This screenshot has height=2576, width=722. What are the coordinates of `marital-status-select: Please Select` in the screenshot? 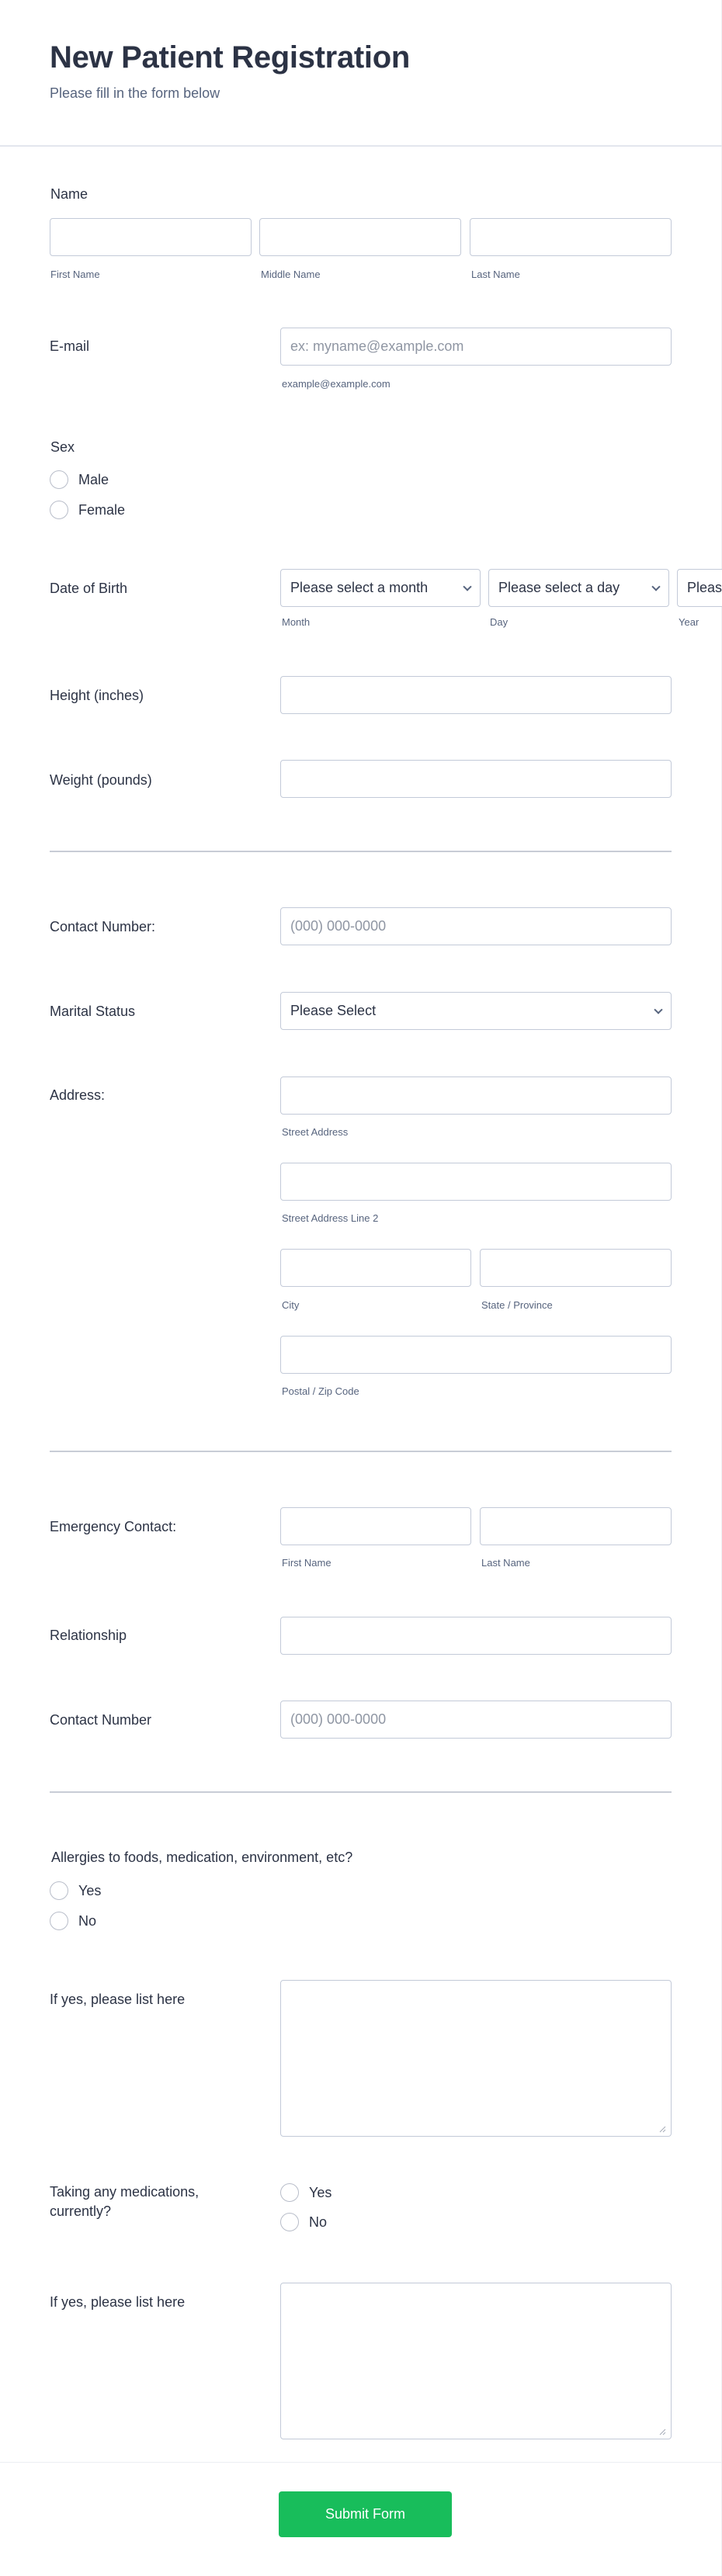 It's located at (476, 1011).